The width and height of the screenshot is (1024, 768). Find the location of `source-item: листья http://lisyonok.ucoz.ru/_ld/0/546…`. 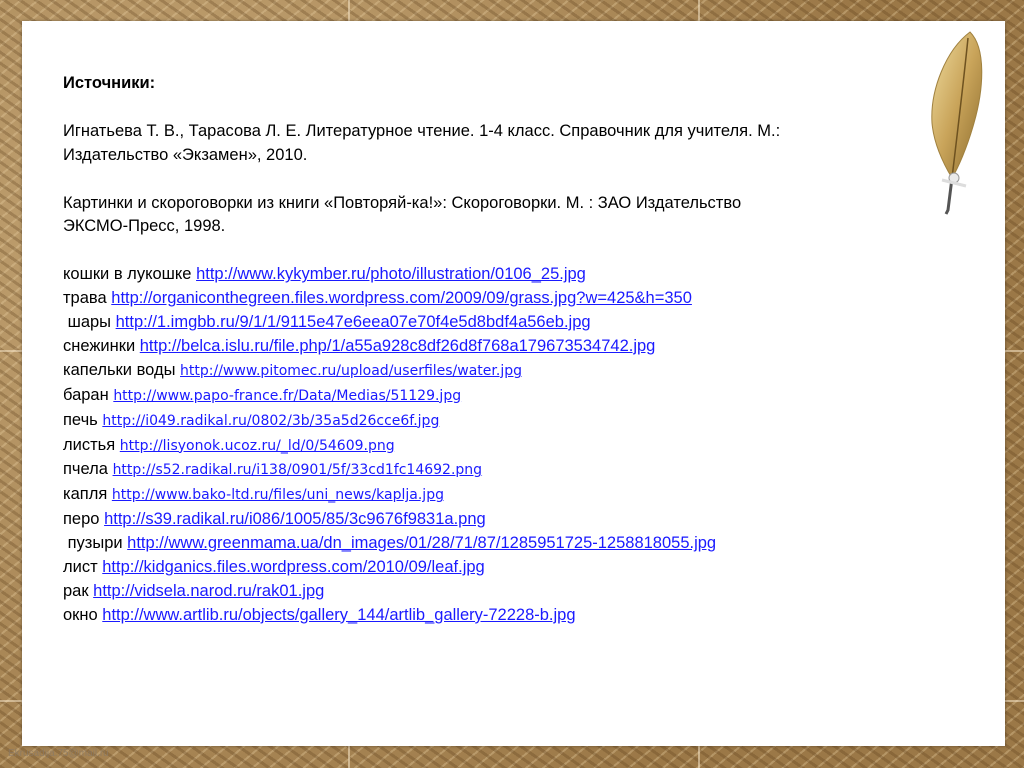

source-item: листья http://lisyonok.ucoz.ru/_ld/0/546… is located at coordinates (503, 446).